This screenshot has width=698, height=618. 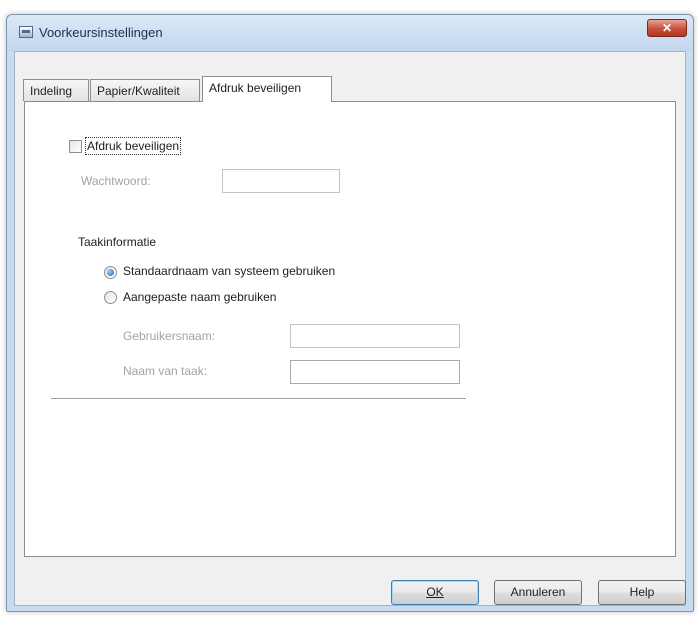 What do you see at coordinates (199, 297) in the screenshot?
I see `radio-custom-name-label: Aangepaste naam gebruiken` at bounding box center [199, 297].